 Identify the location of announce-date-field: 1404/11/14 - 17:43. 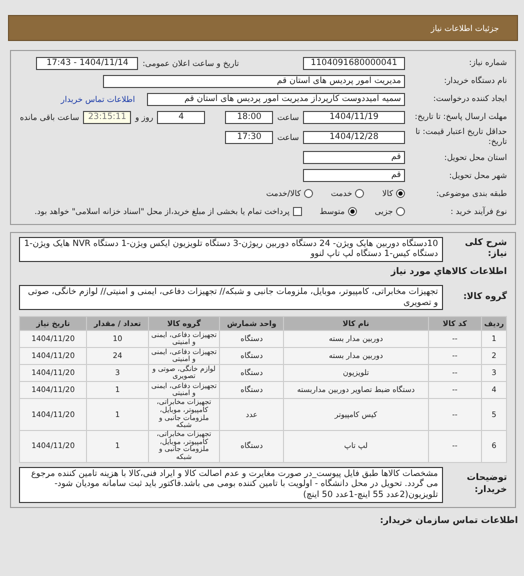
(87, 63).